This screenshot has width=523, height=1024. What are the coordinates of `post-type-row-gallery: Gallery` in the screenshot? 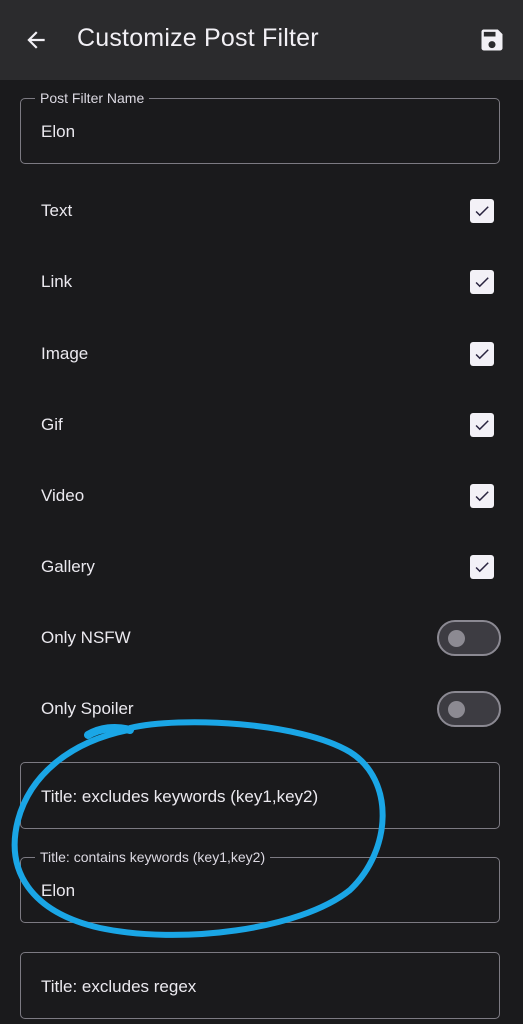 It's located at (261, 567).